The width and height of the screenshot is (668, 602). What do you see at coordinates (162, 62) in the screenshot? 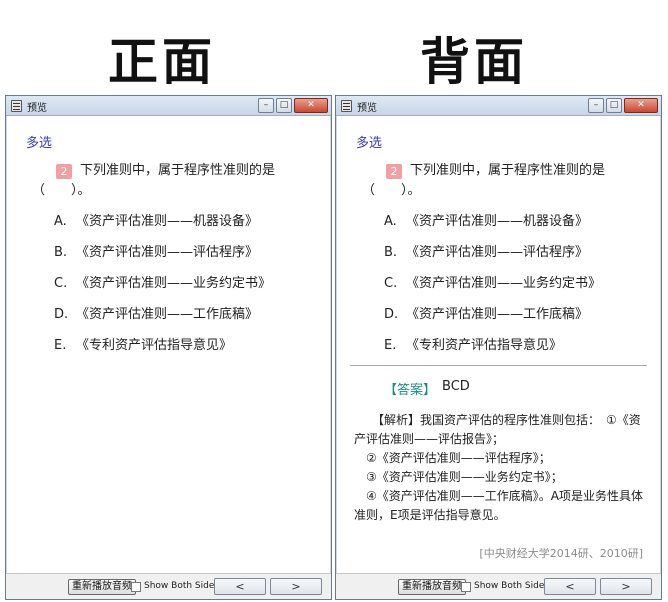
I see `front-heading: 正面` at bounding box center [162, 62].